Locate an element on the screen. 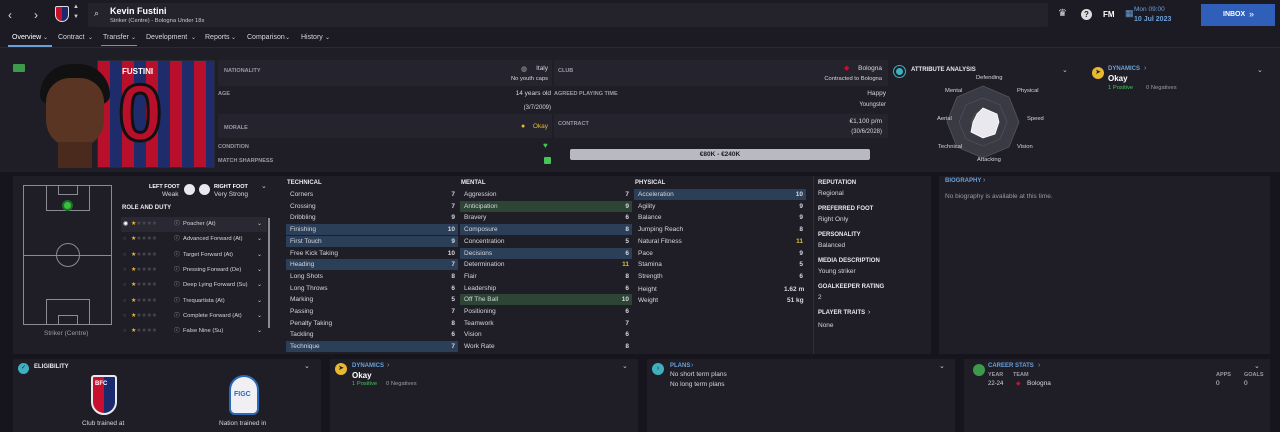 The width and height of the screenshot is (1280, 432). attribute-row: Determination 11 is located at coordinates (546, 264).